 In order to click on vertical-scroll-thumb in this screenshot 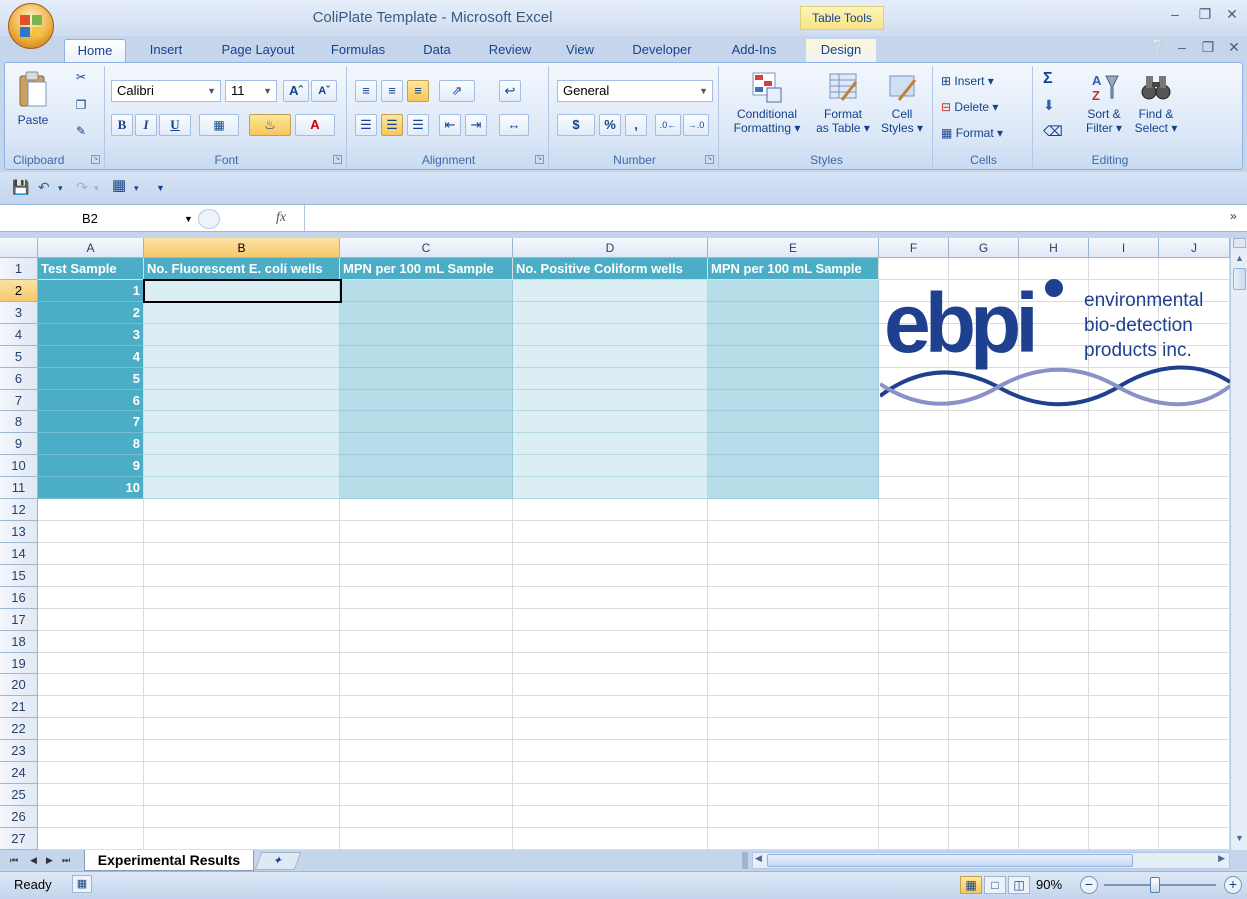, I will do `click(1239, 279)`.